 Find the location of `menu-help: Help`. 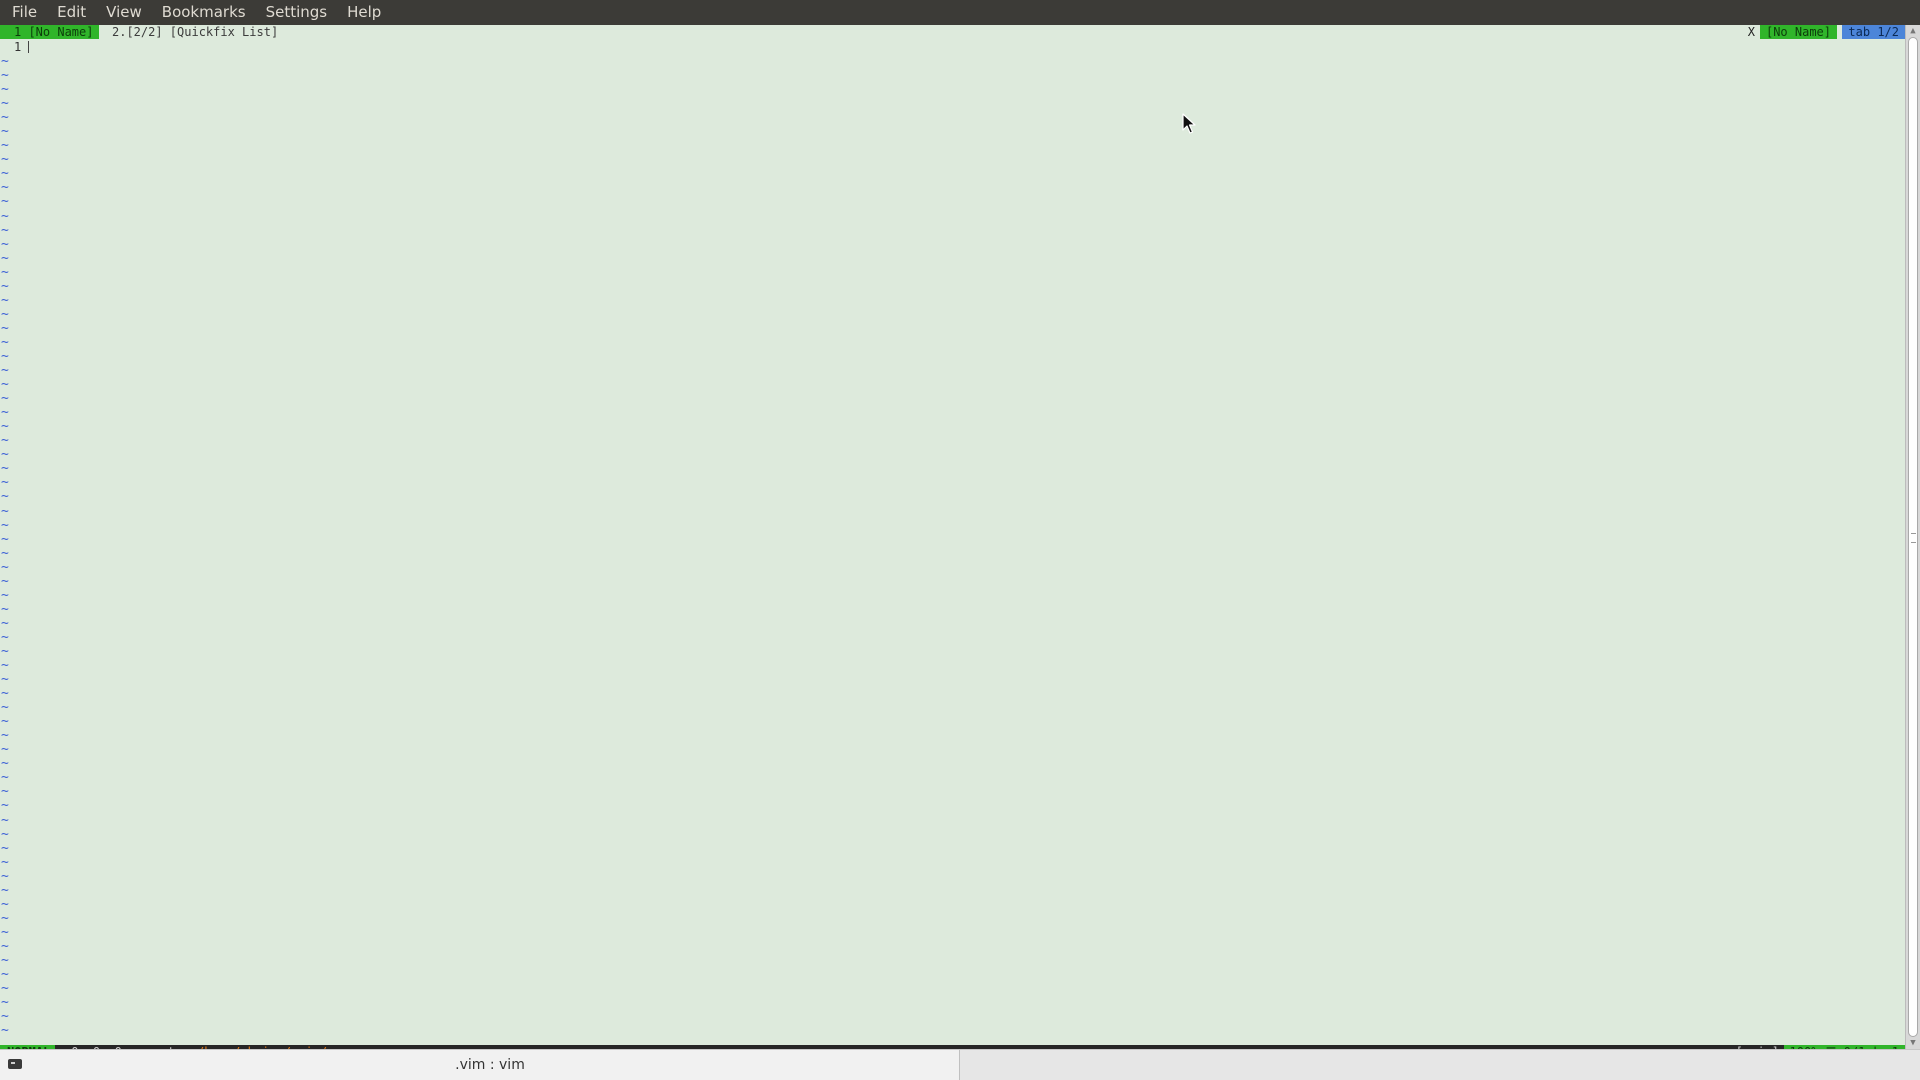

menu-help: Help is located at coordinates (364, 12).